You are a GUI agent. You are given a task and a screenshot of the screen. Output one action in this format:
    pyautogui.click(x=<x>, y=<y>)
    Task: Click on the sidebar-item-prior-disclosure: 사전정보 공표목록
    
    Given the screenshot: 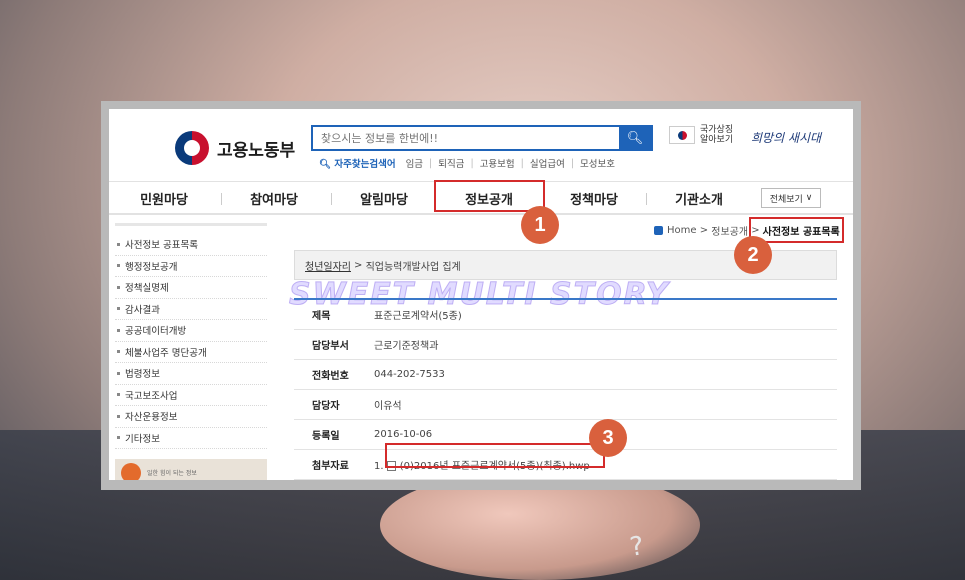 What is the action you would take?
    pyautogui.click(x=191, y=245)
    